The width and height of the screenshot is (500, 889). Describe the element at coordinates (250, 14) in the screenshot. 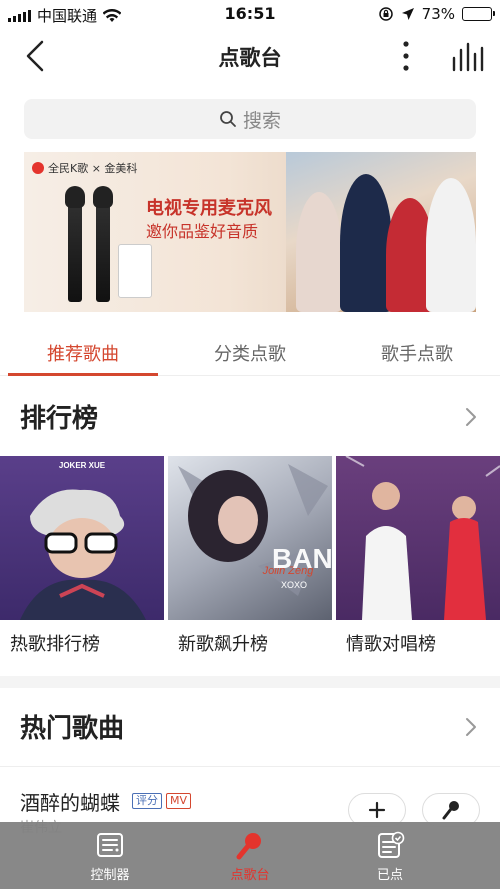

I see `status-bar: 中国联通 16:51 73%` at that location.